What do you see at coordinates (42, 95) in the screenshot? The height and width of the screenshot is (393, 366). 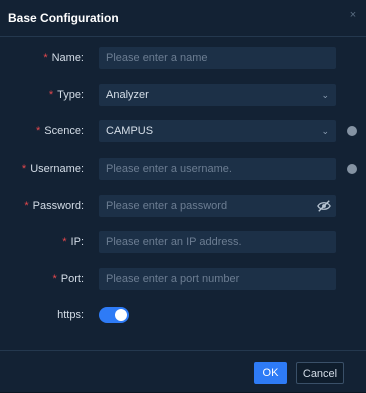 I see `type-label: * Type:` at bounding box center [42, 95].